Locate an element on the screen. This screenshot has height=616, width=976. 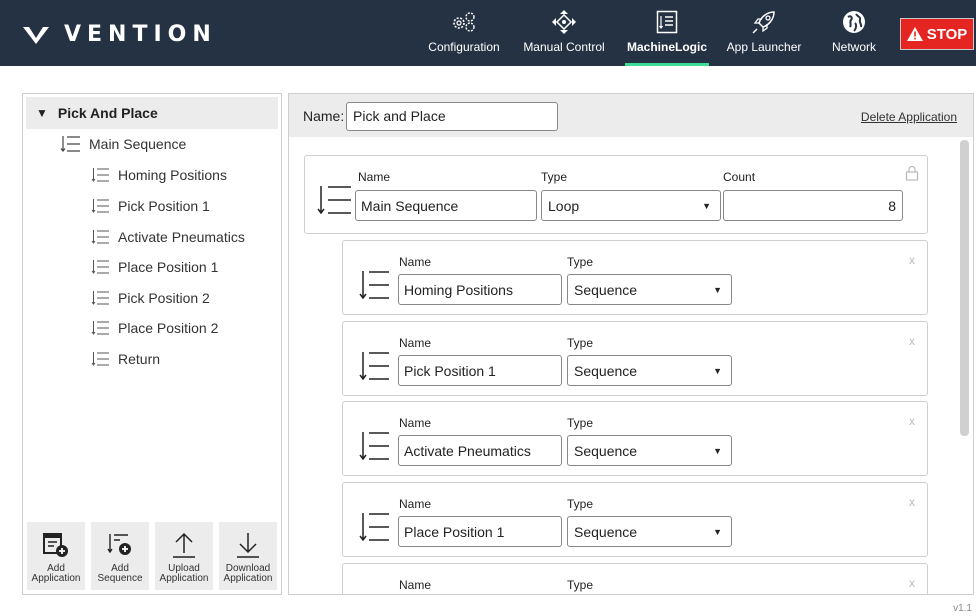
tree-item-sequence: Place Position 1 is located at coordinates (154, 267).